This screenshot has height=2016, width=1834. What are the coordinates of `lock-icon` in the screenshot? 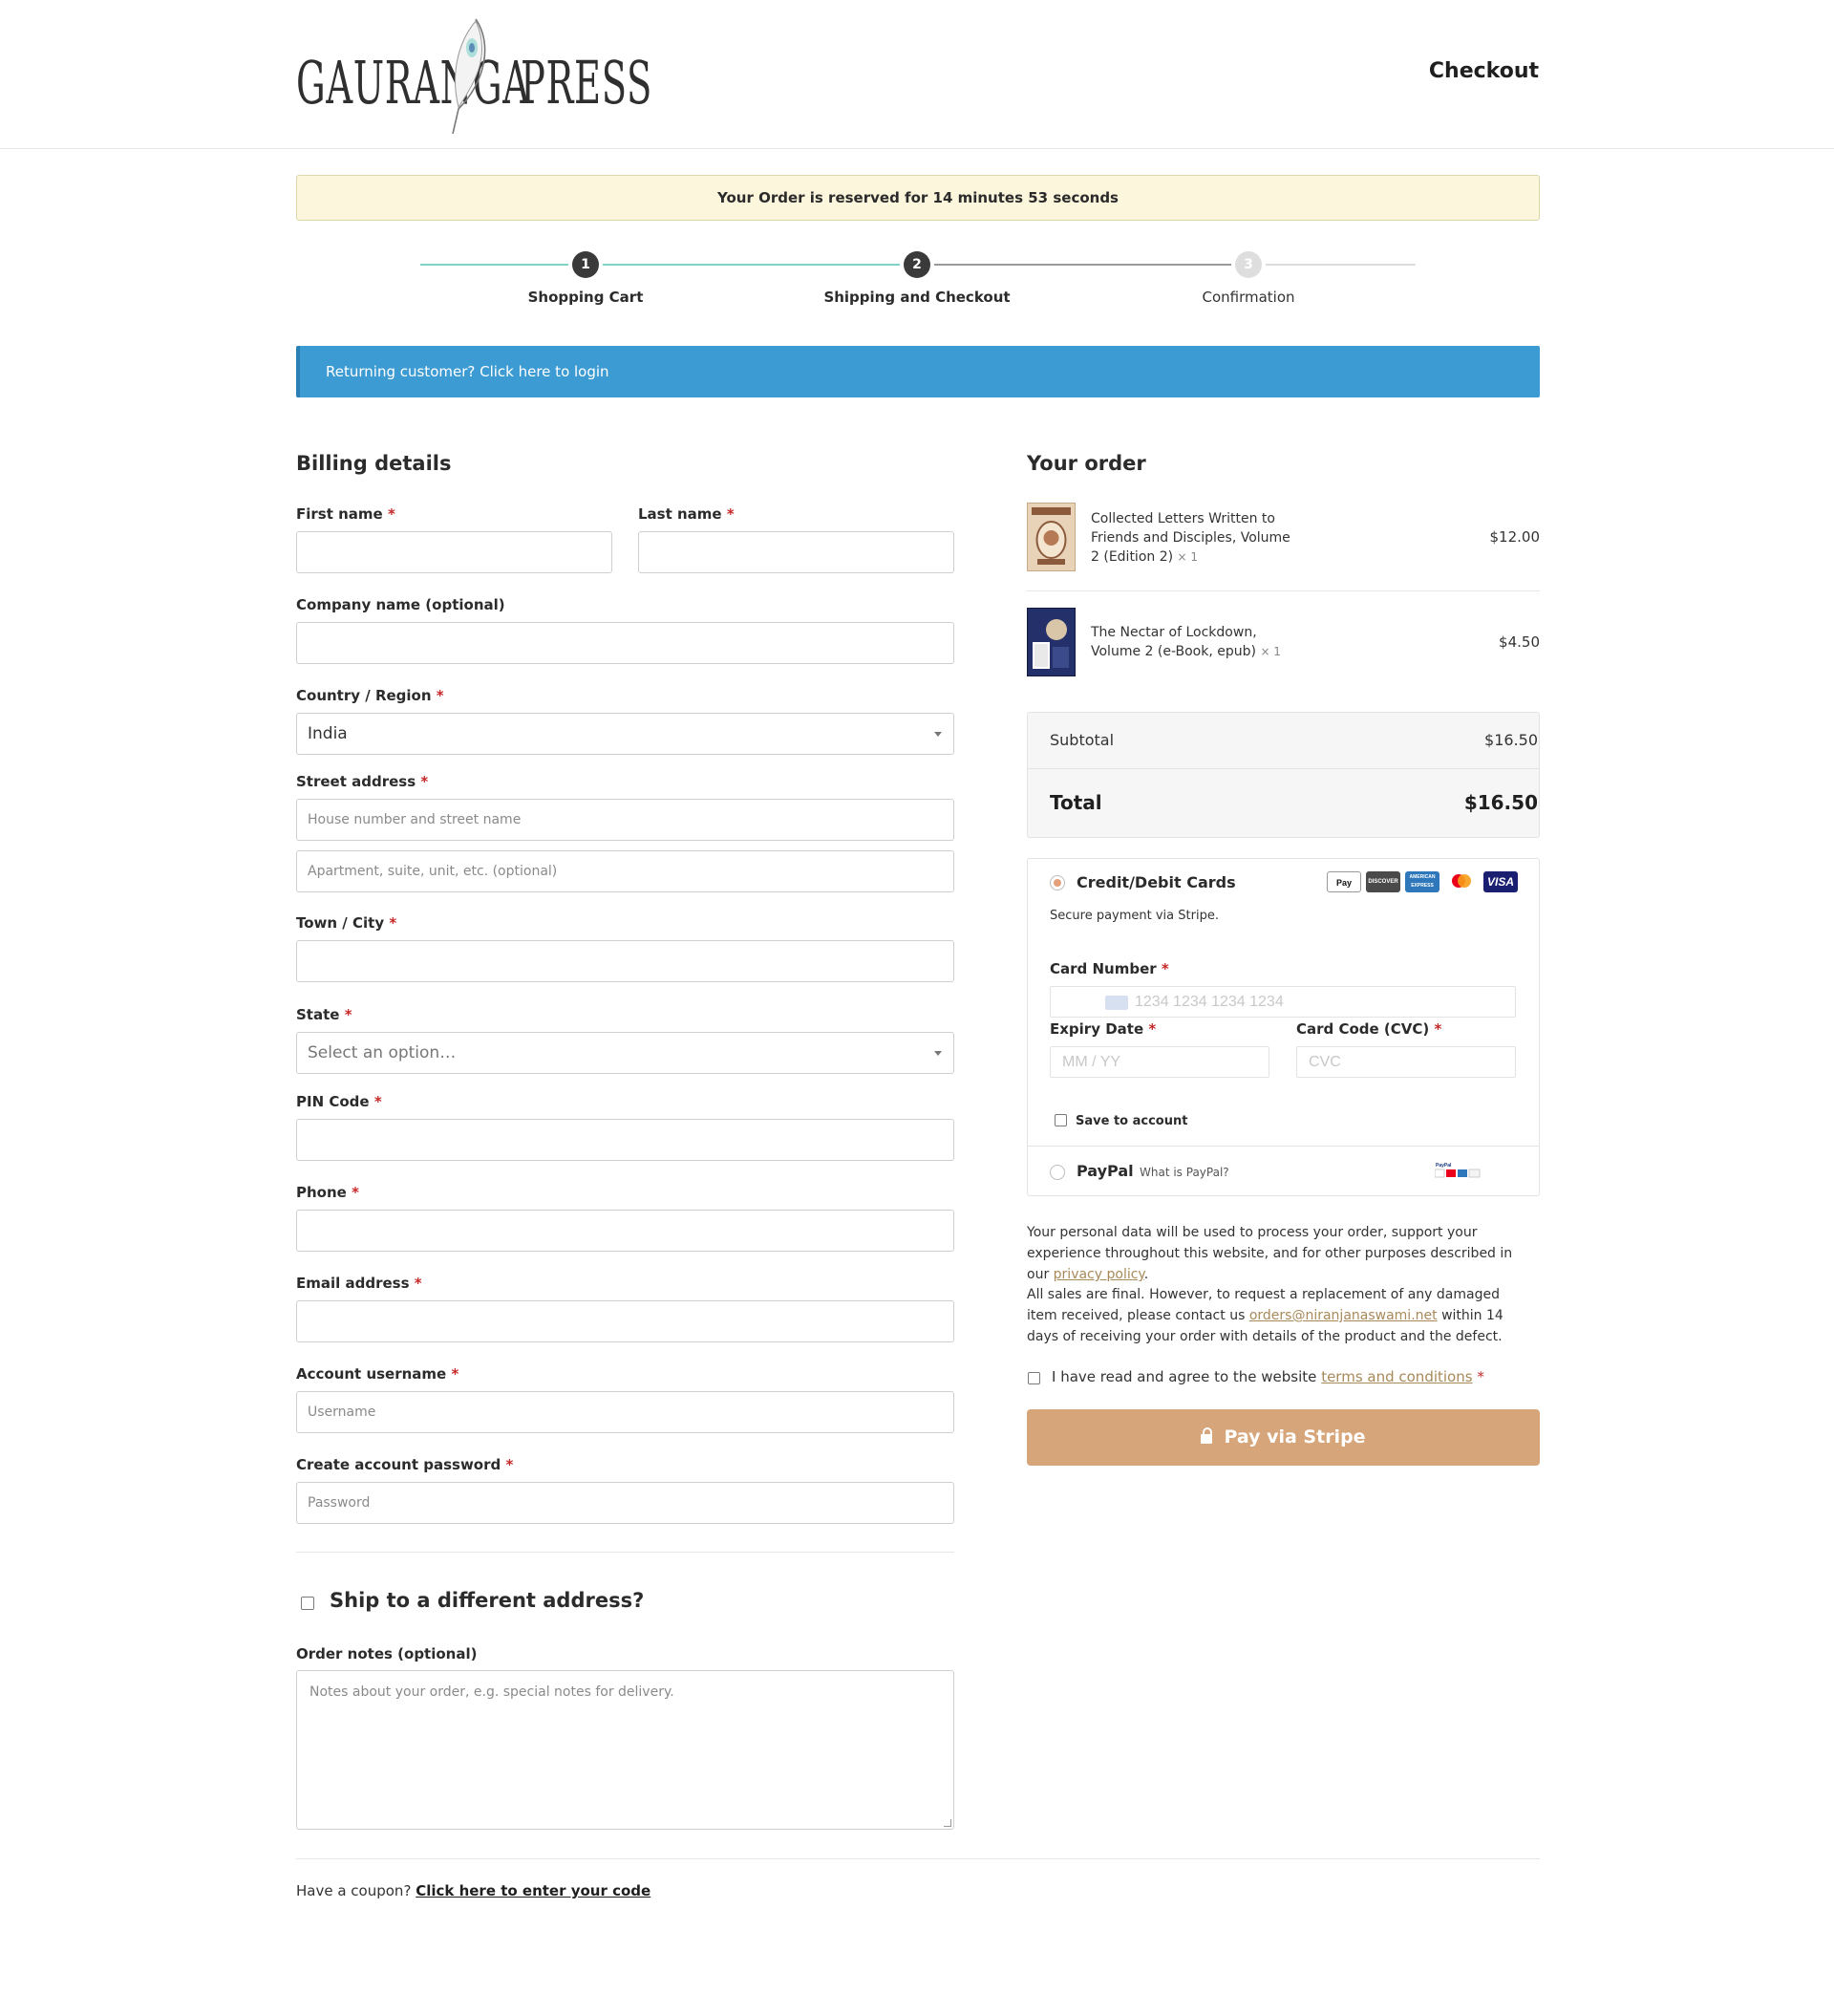 It's located at (1207, 1435).